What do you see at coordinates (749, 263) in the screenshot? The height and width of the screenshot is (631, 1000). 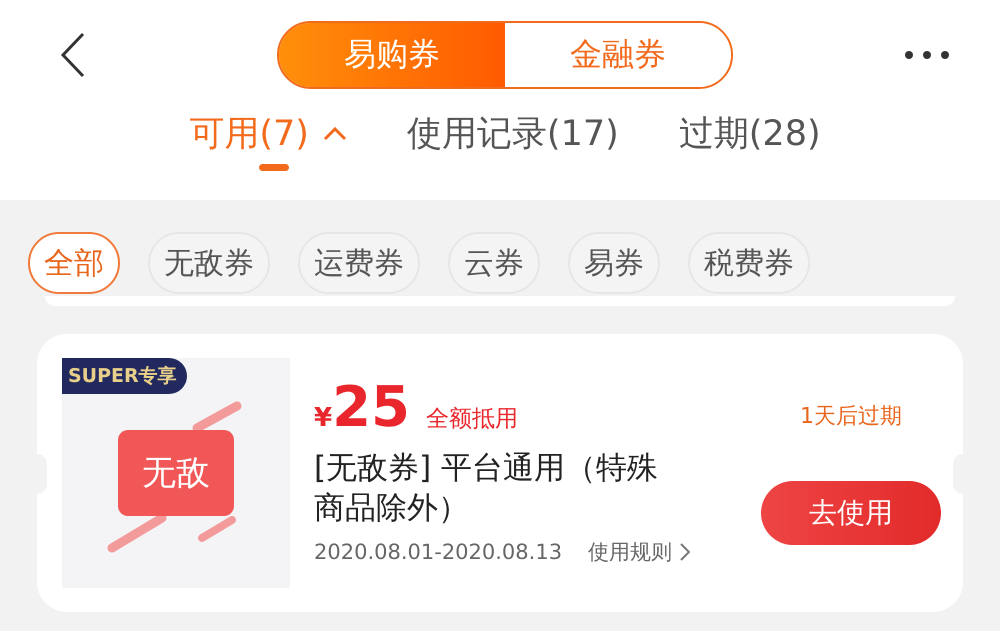 I see `filter-chip: 税费券` at bounding box center [749, 263].